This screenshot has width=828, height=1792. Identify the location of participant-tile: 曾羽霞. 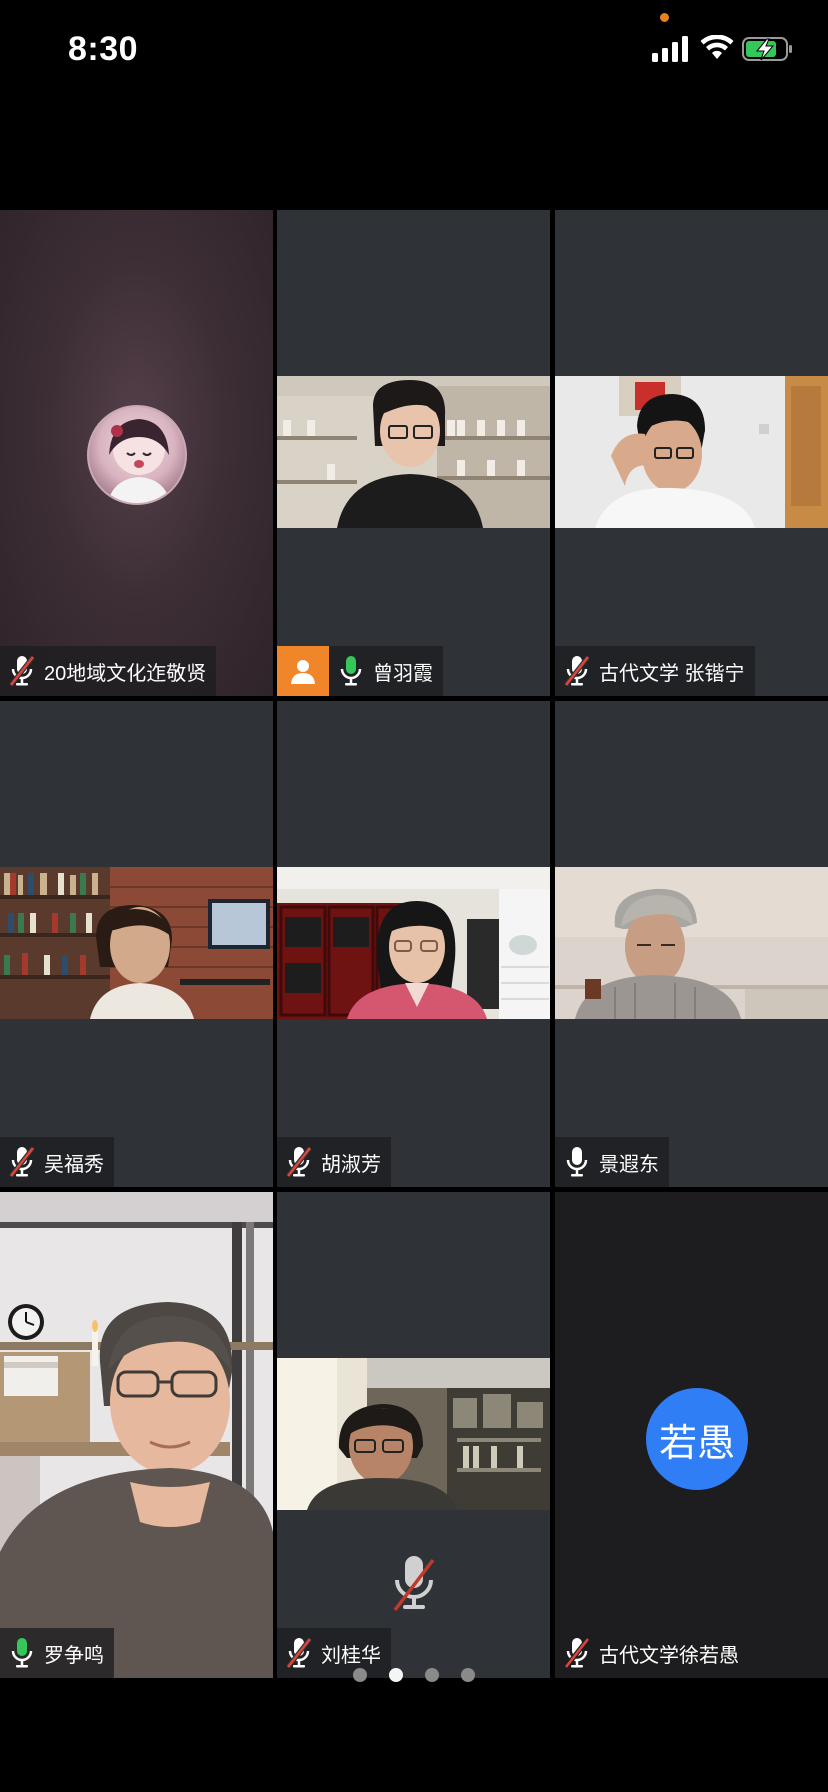
(413, 453).